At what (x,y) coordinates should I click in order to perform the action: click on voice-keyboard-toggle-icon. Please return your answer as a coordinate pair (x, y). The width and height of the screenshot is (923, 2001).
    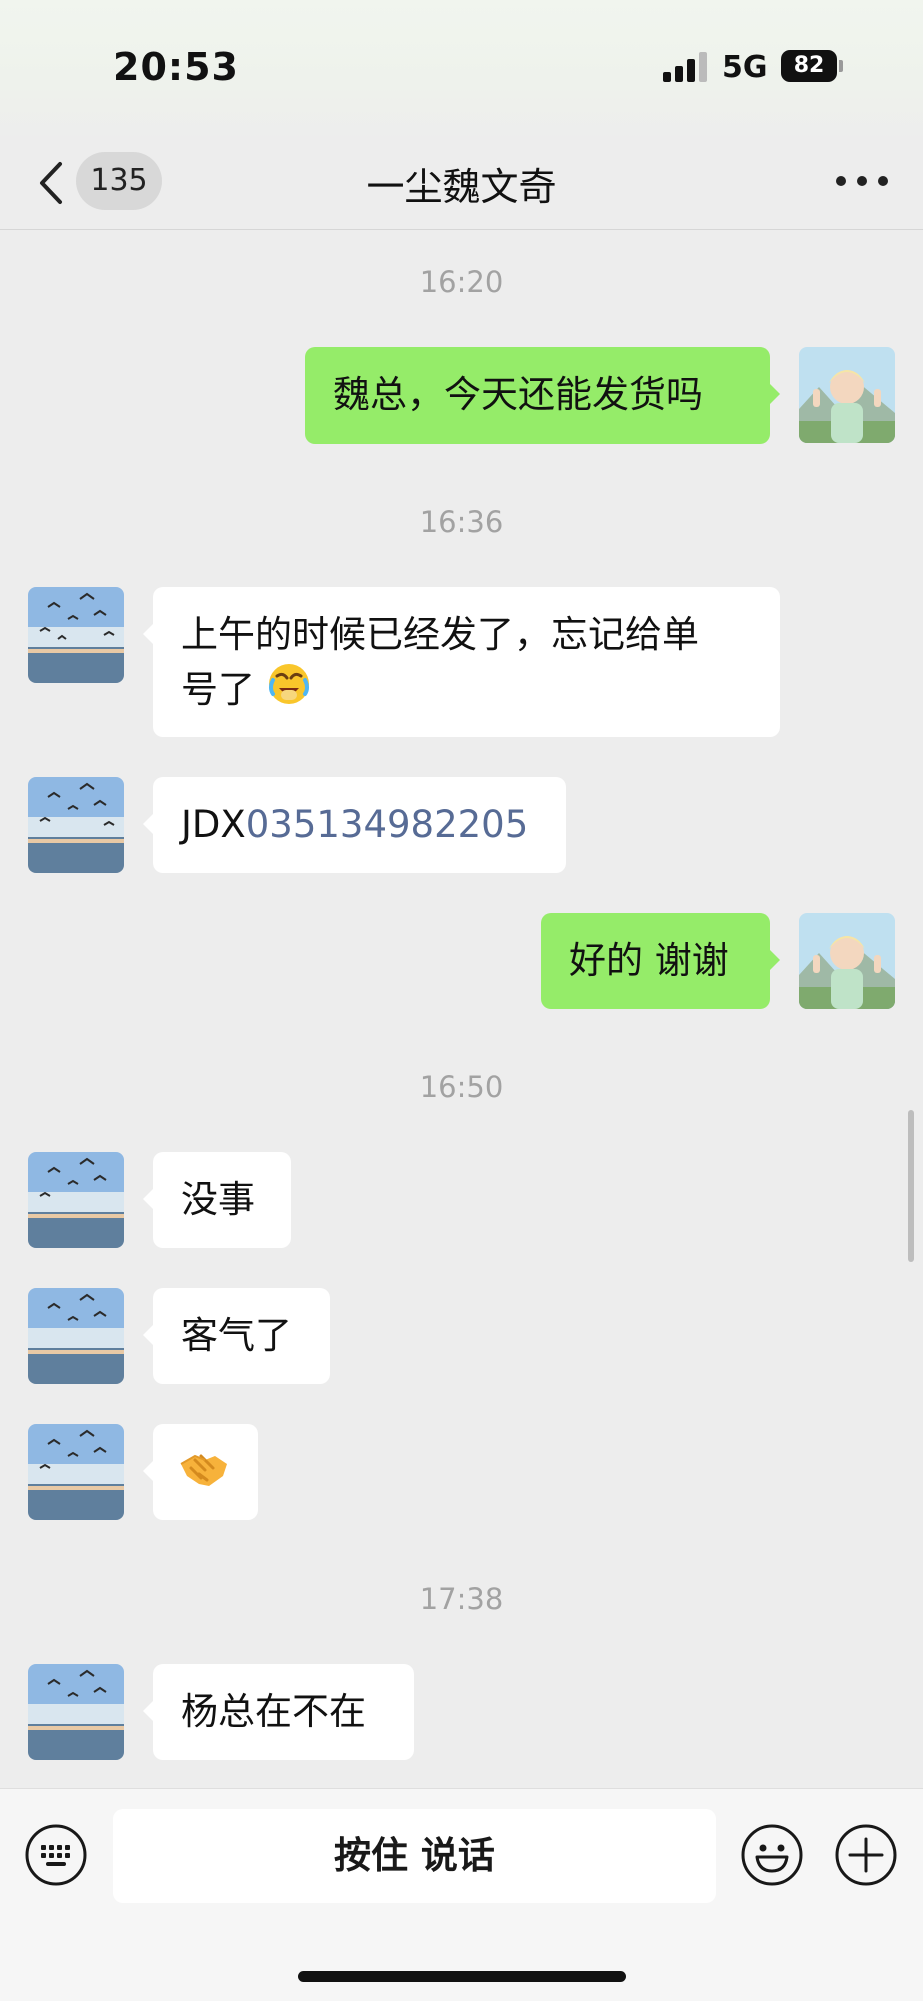
    Looking at the image, I should click on (56, 1855).